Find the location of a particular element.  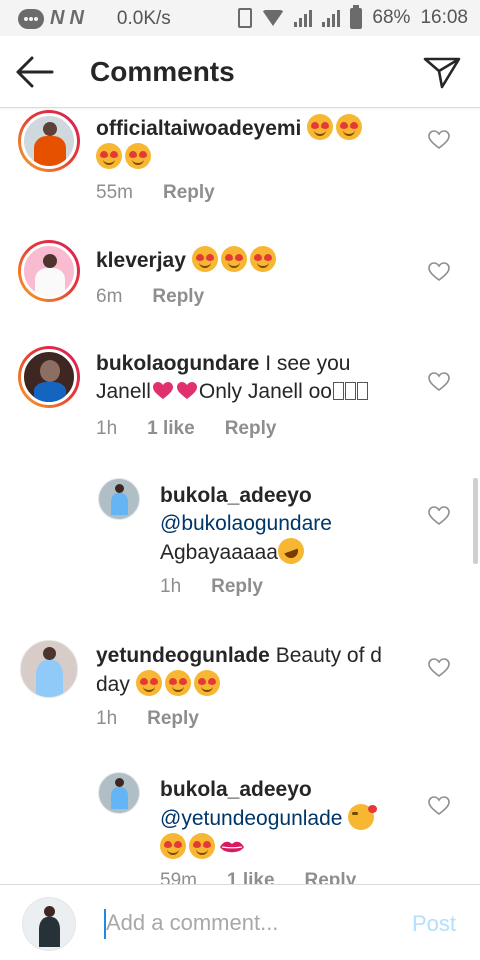

post-button: Post is located at coordinates (434, 924).